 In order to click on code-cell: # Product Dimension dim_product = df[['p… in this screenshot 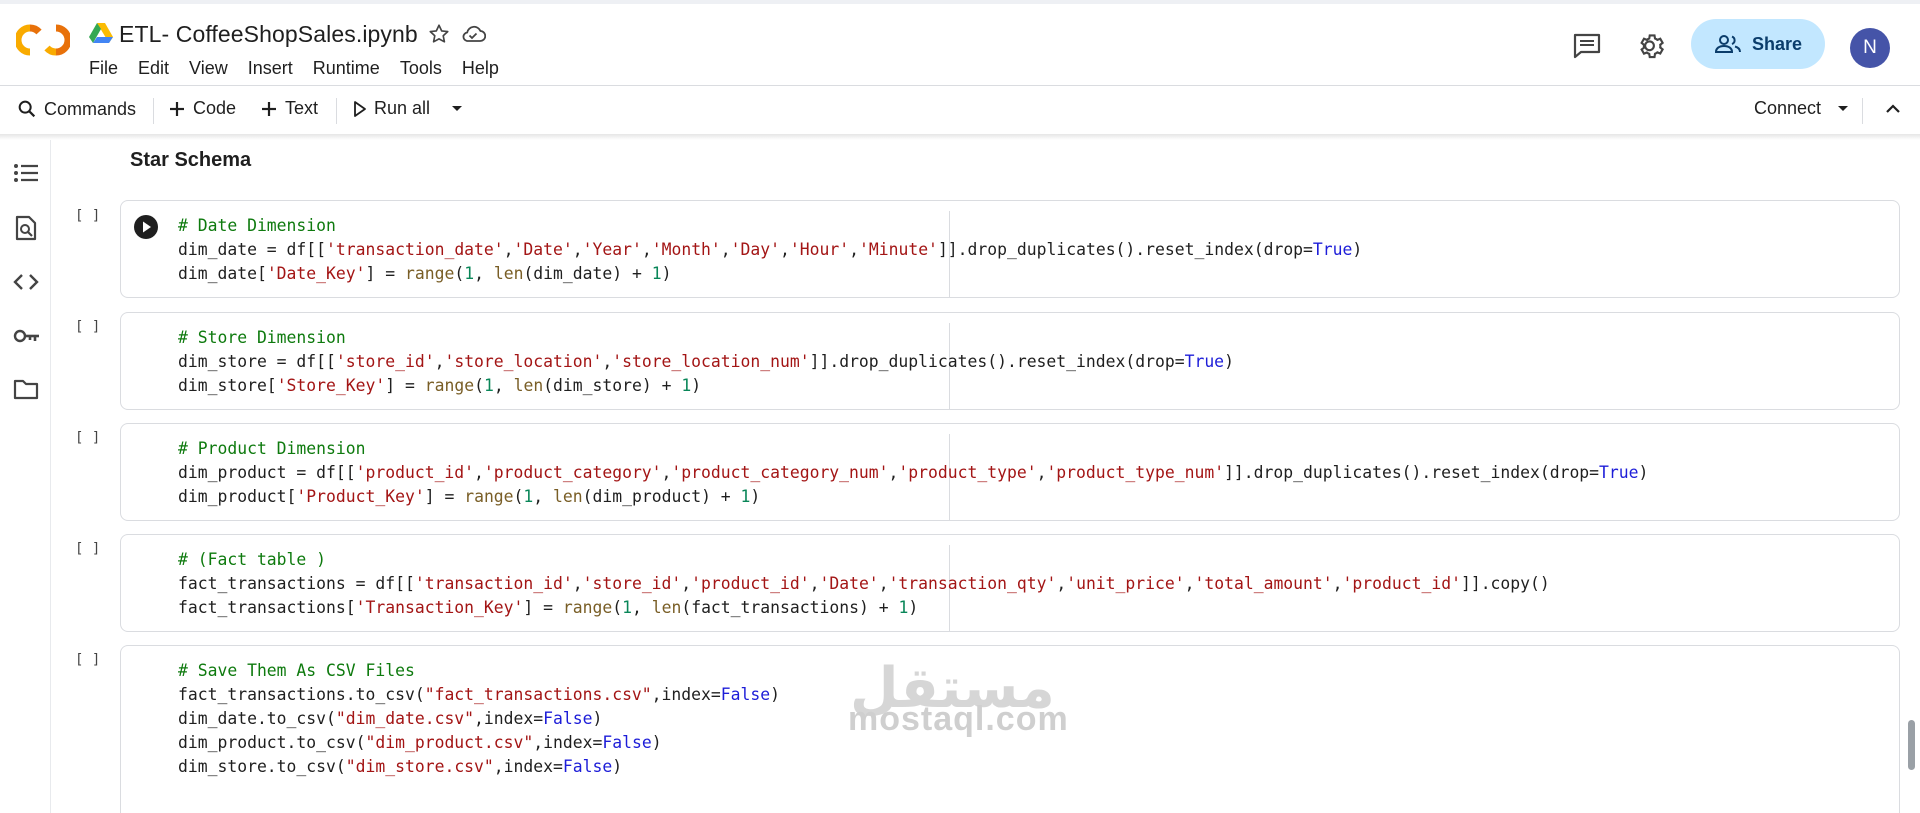, I will do `click(1010, 472)`.